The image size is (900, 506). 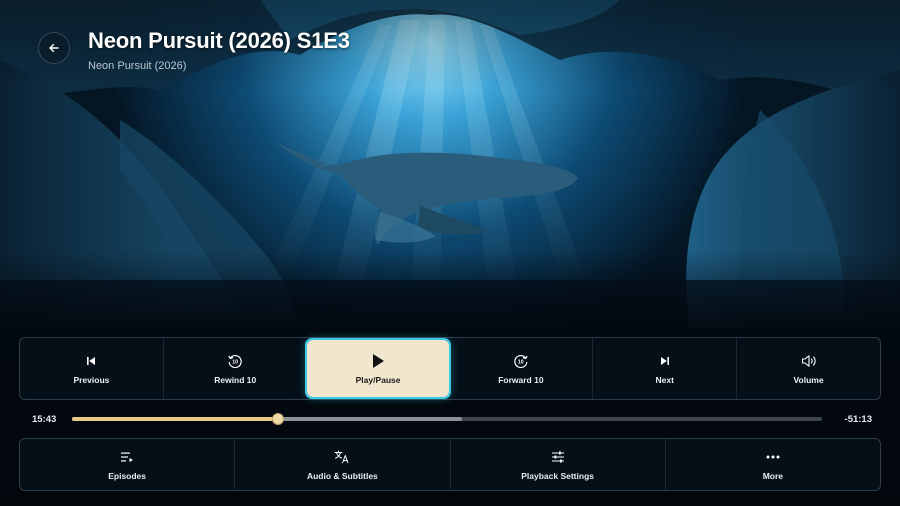 What do you see at coordinates (341, 456) in the screenshot?
I see `translate-icon` at bounding box center [341, 456].